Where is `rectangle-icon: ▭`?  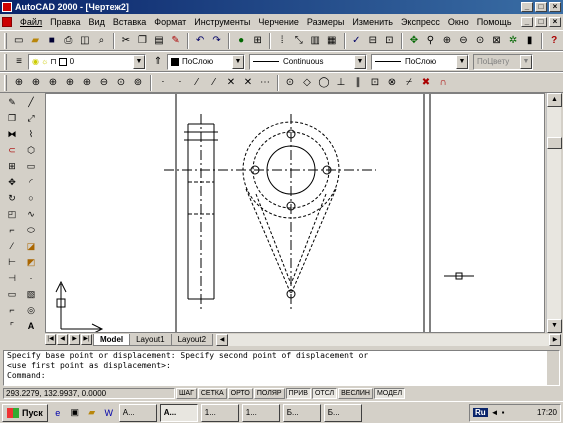
rectangle-icon: ▭ is located at coordinates (31, 166).